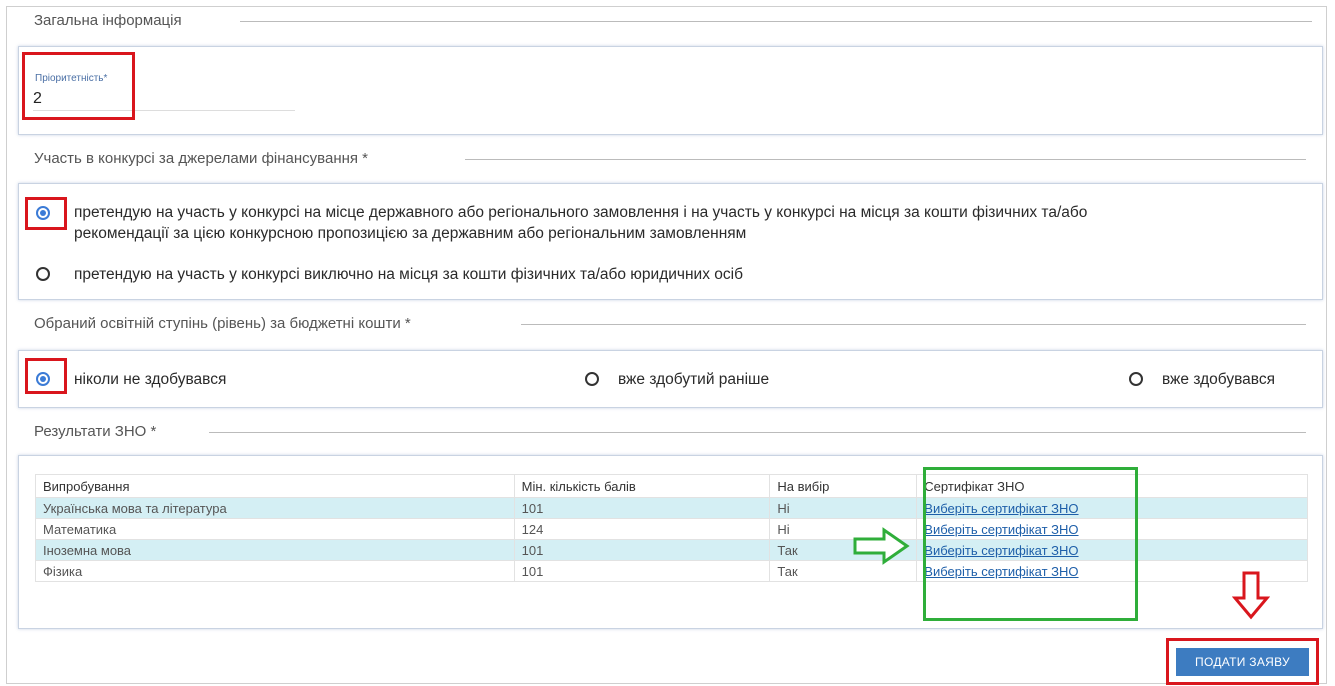 This screenshot has height=686, width=1335. What do you see at coordinates (1030, 544) in the screenshot?
I see `certificate-highlight` at bounding box center [1030, 544].